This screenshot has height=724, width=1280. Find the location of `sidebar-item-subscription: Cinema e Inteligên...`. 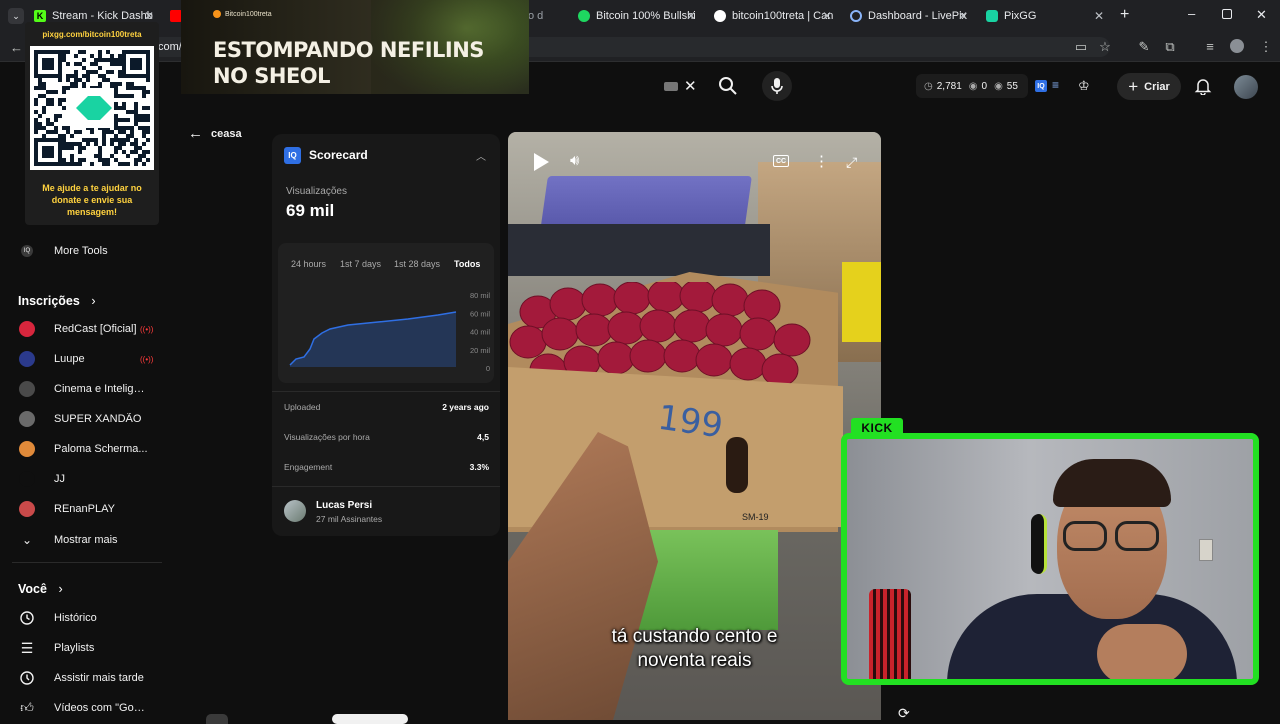

sidebar-item-subscription: Cinema e Inteligên... is located at coordinates (85, 389).